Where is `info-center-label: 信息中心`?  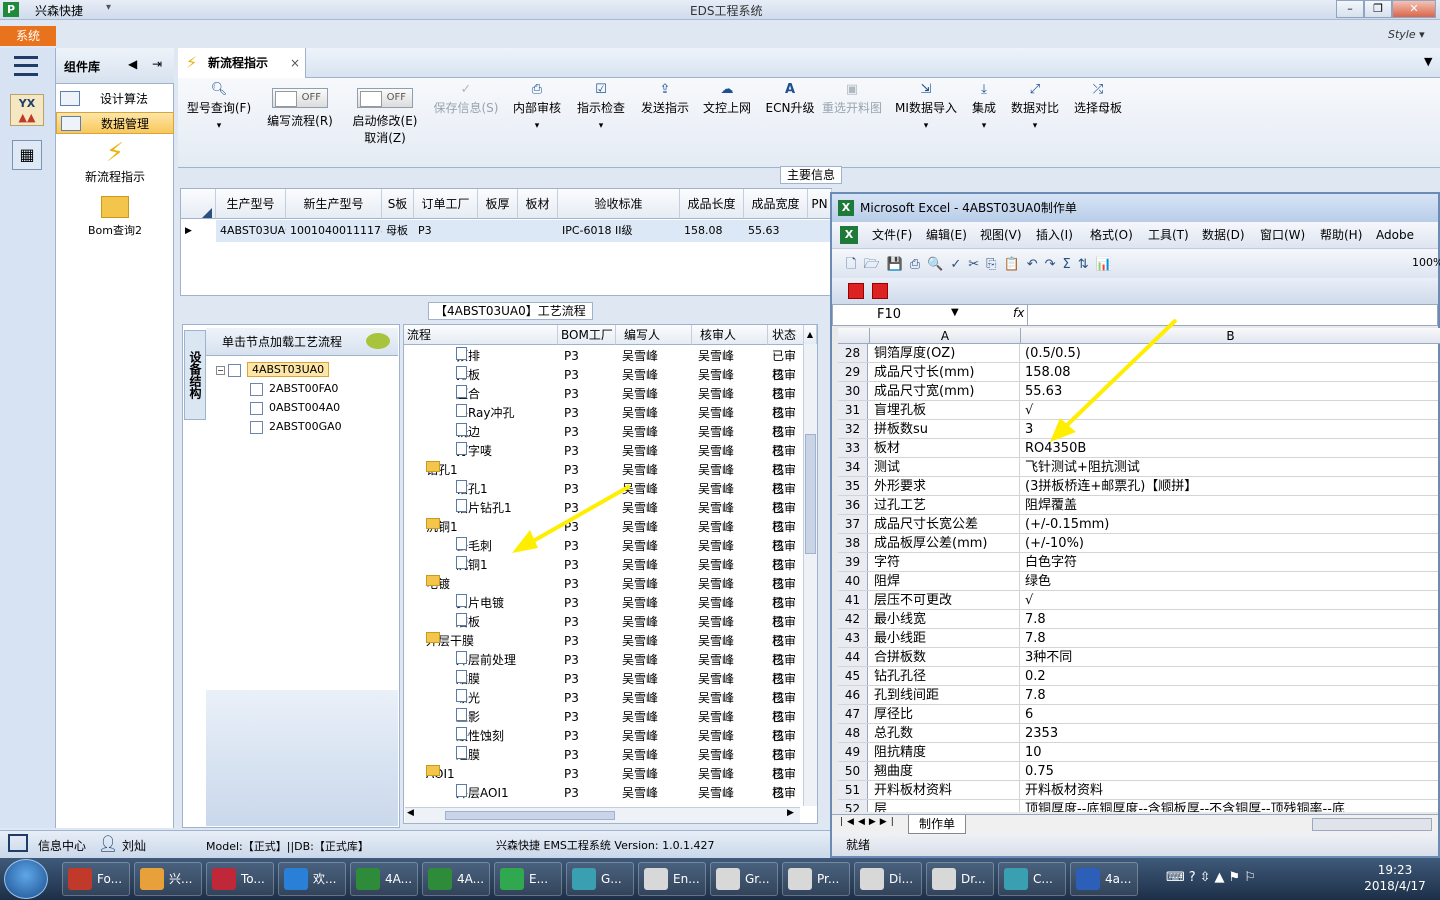
info-center-label: 信息中心 is located at coordinates (62, 845).